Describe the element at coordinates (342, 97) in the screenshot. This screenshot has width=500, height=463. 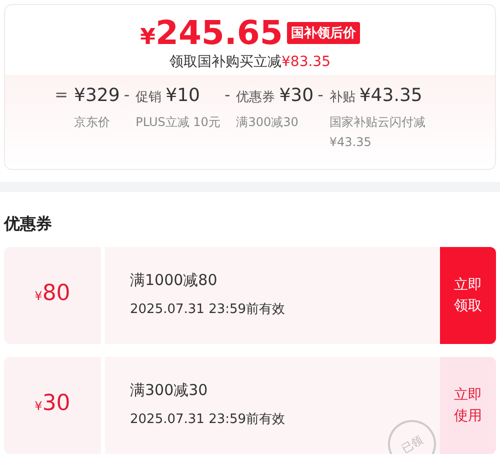
I see `price-label: 补贴` at that location.